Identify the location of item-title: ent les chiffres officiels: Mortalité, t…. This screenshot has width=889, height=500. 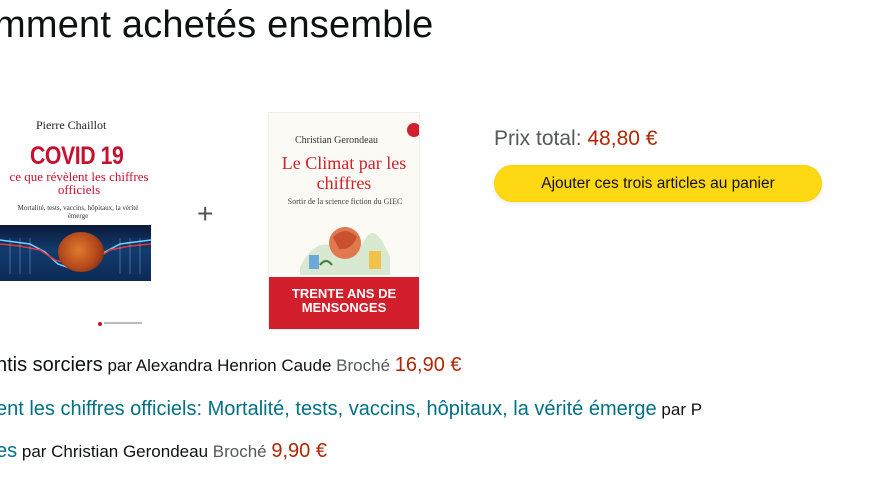
(328, 409).